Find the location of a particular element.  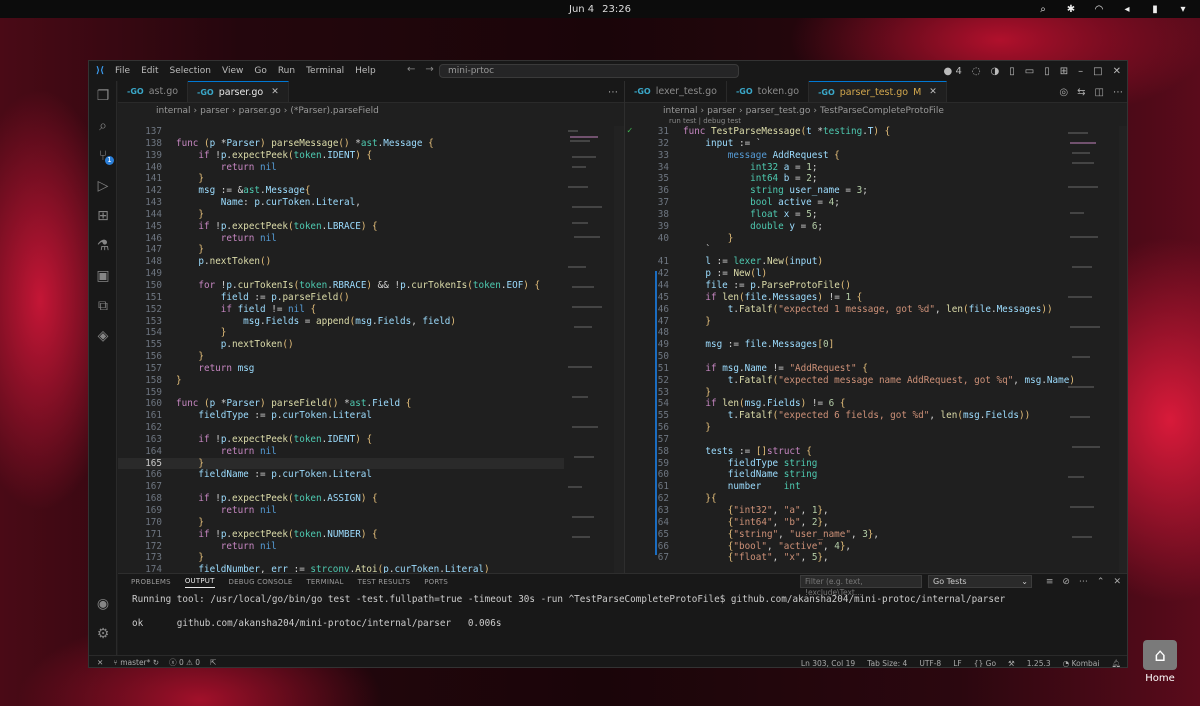

copilot-chat-icon: ◎ is located at coordinates (1063, 92).